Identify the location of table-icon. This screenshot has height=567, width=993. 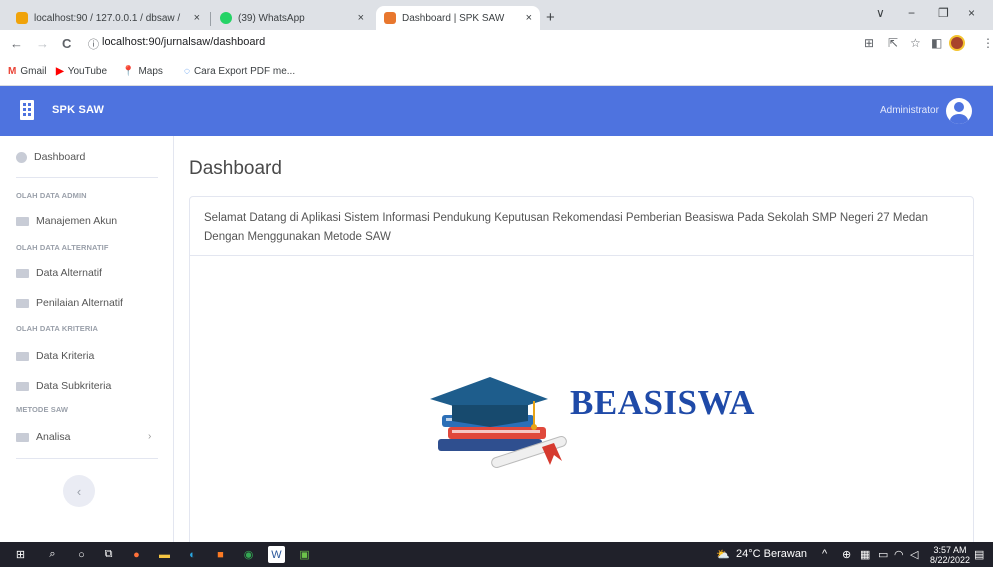
(22, 386).